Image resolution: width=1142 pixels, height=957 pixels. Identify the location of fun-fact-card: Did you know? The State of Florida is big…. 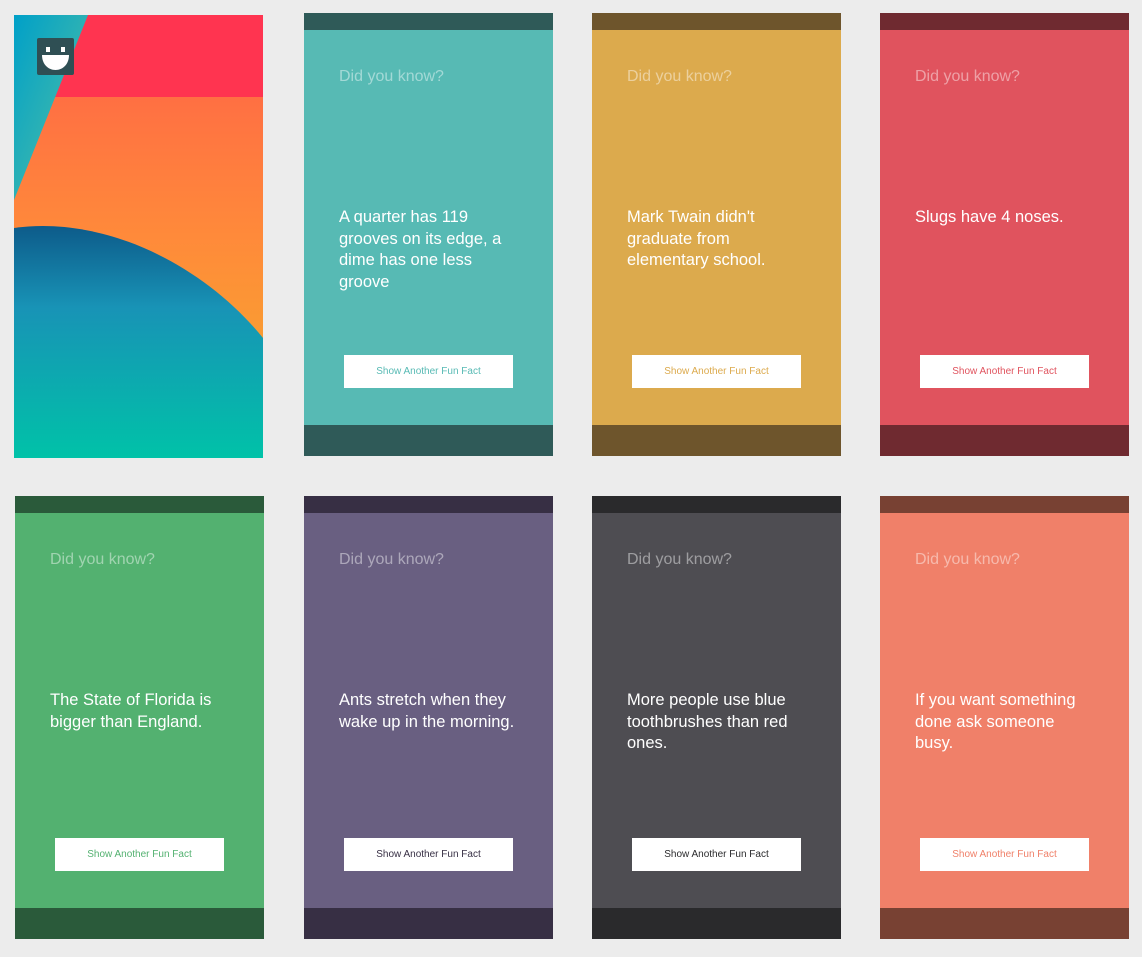
(139, 717).